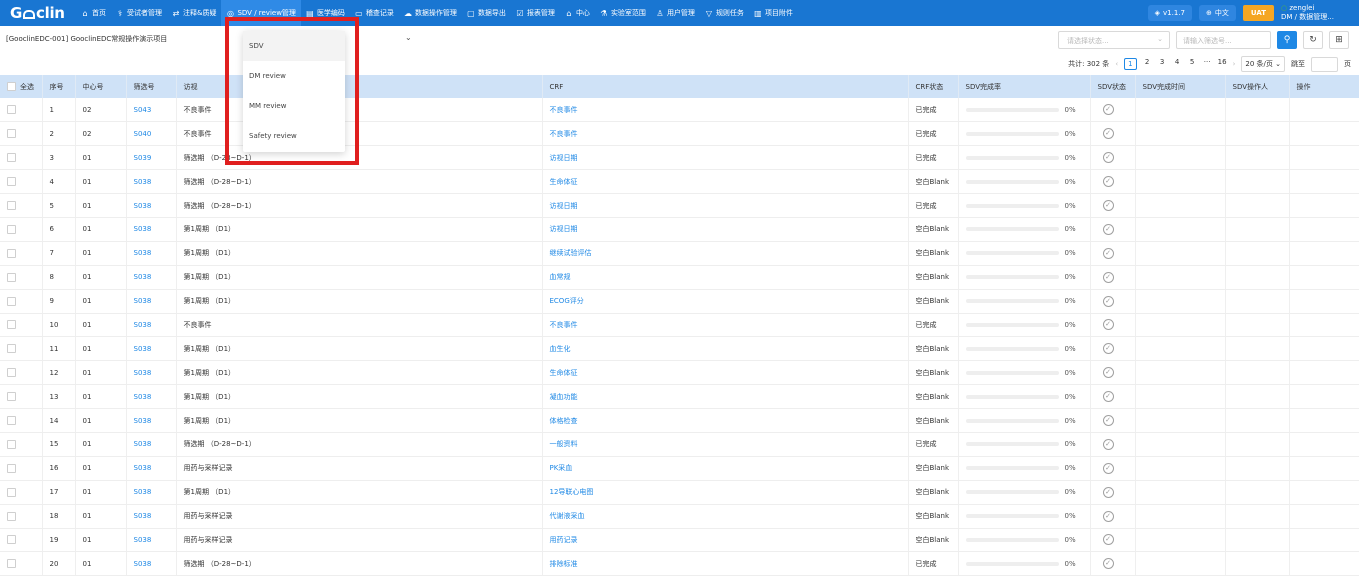 The width and height of the screenshot is (1359, 579). What do you see at coordinates (675, 13) in the screenshot?
I see `nav-item-user: ♙ 用户管理` at bounding box center [675, 13].